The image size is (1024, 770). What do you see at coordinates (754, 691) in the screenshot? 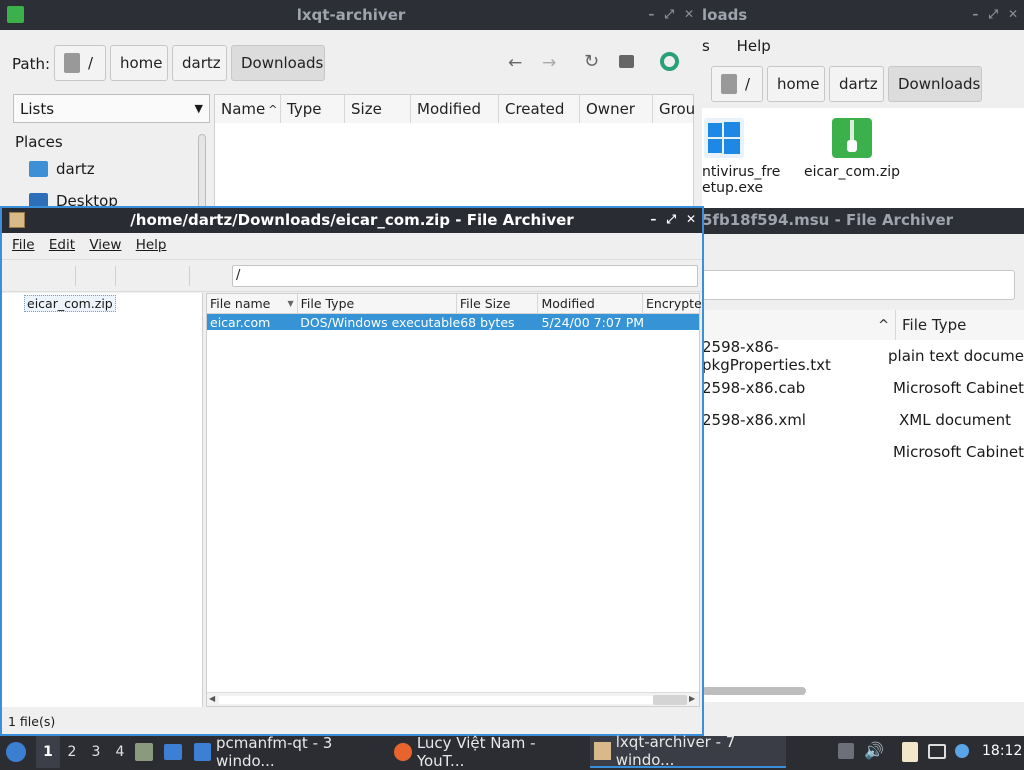
I see `horizontal-scrollbar` at bounding box center [754, 691].